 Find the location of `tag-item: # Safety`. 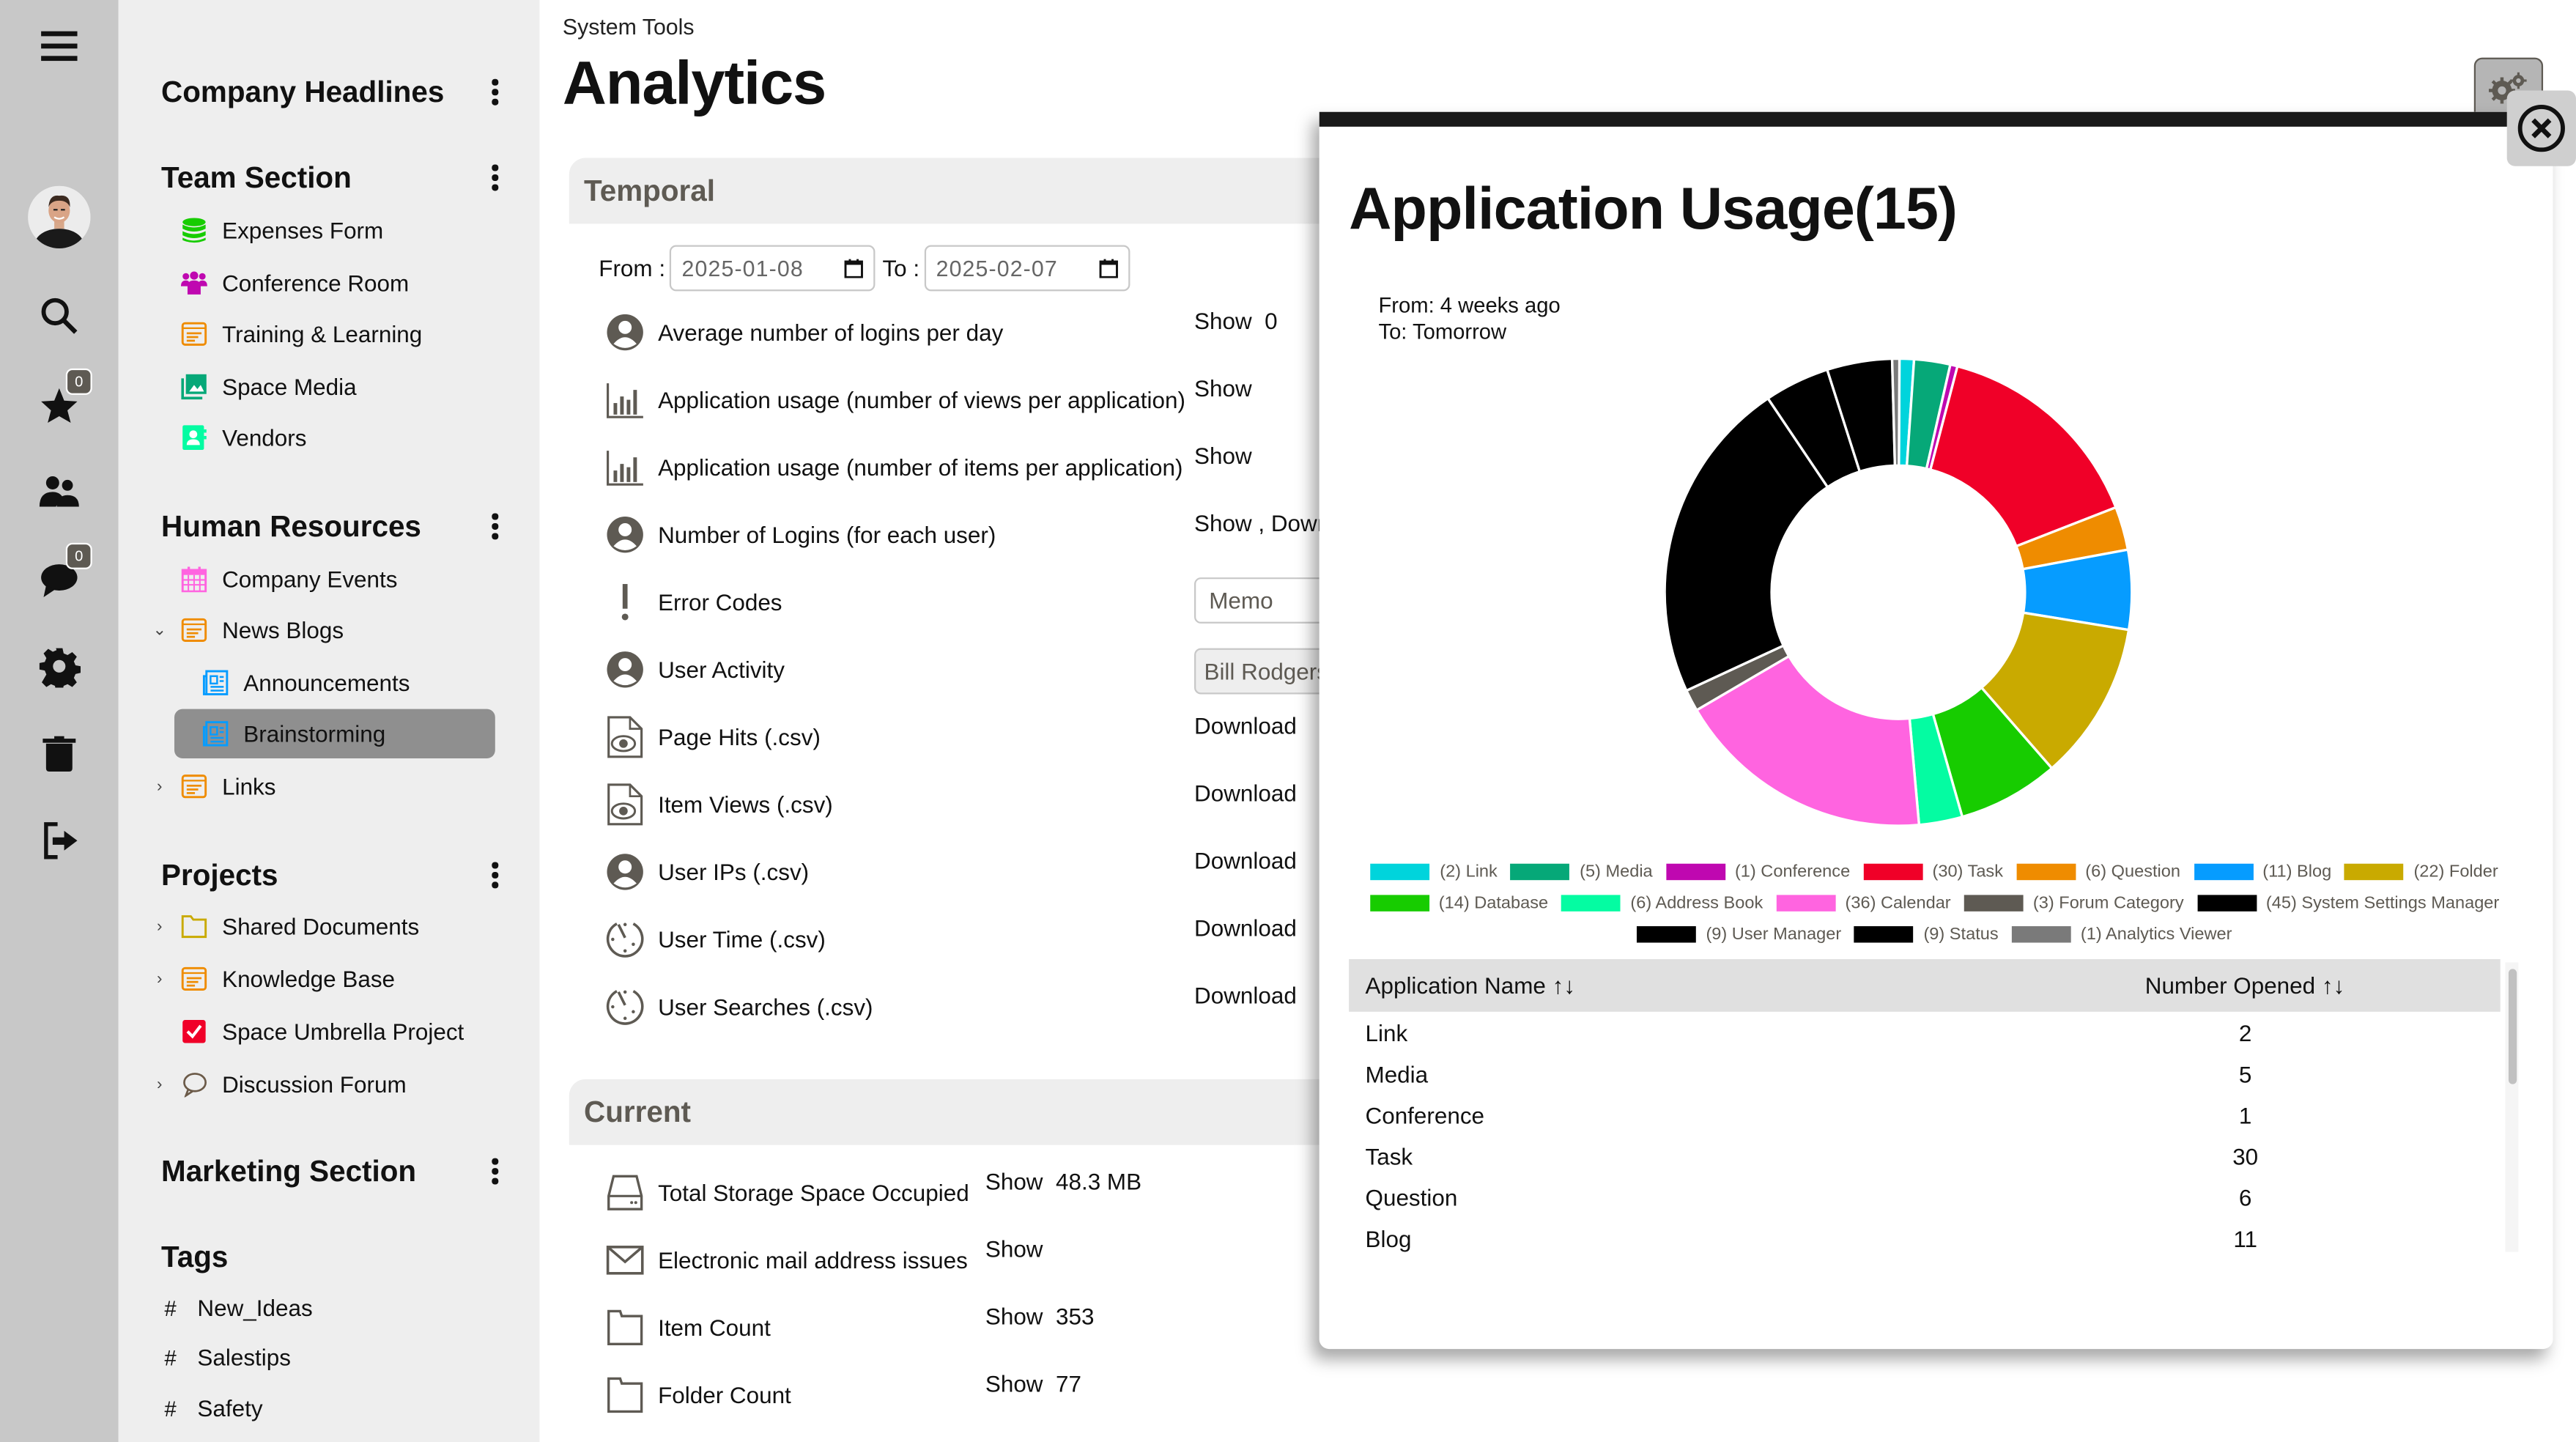

tag-item: # Safety is located at coordinates (214, 1408).